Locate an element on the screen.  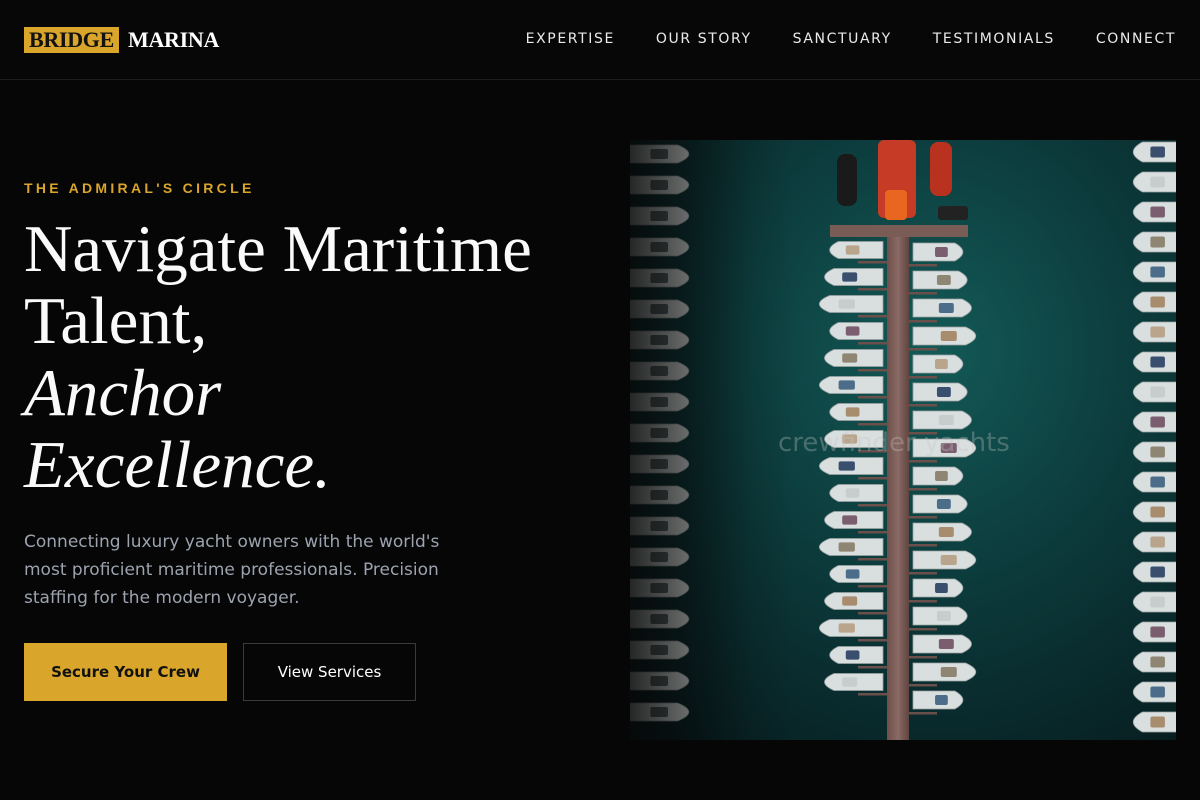
nav-expertise: EXPERTISE is located at coordinates (570, 39).